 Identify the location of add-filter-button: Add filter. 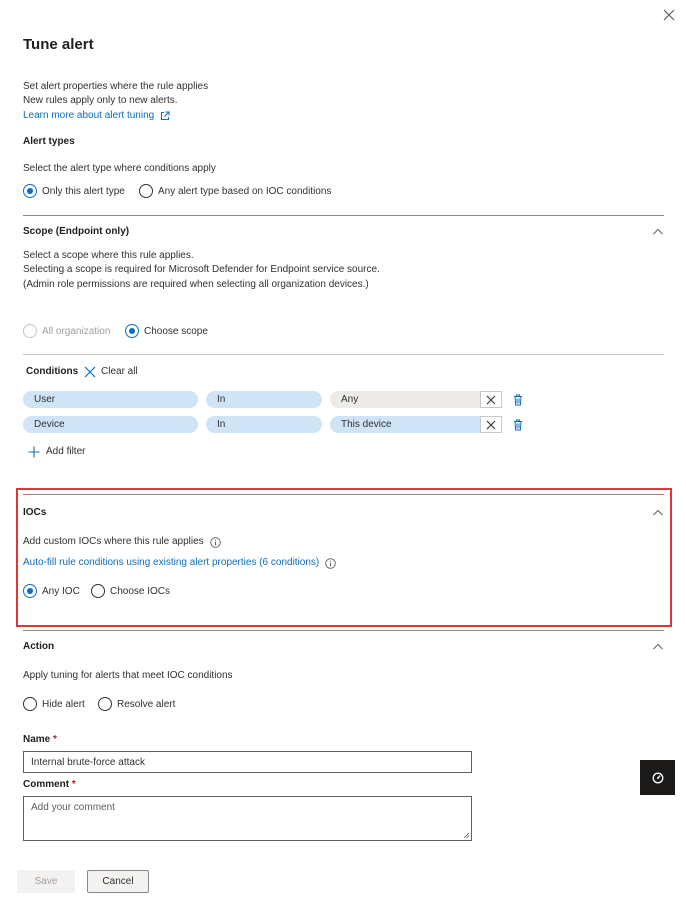
(56, 452).